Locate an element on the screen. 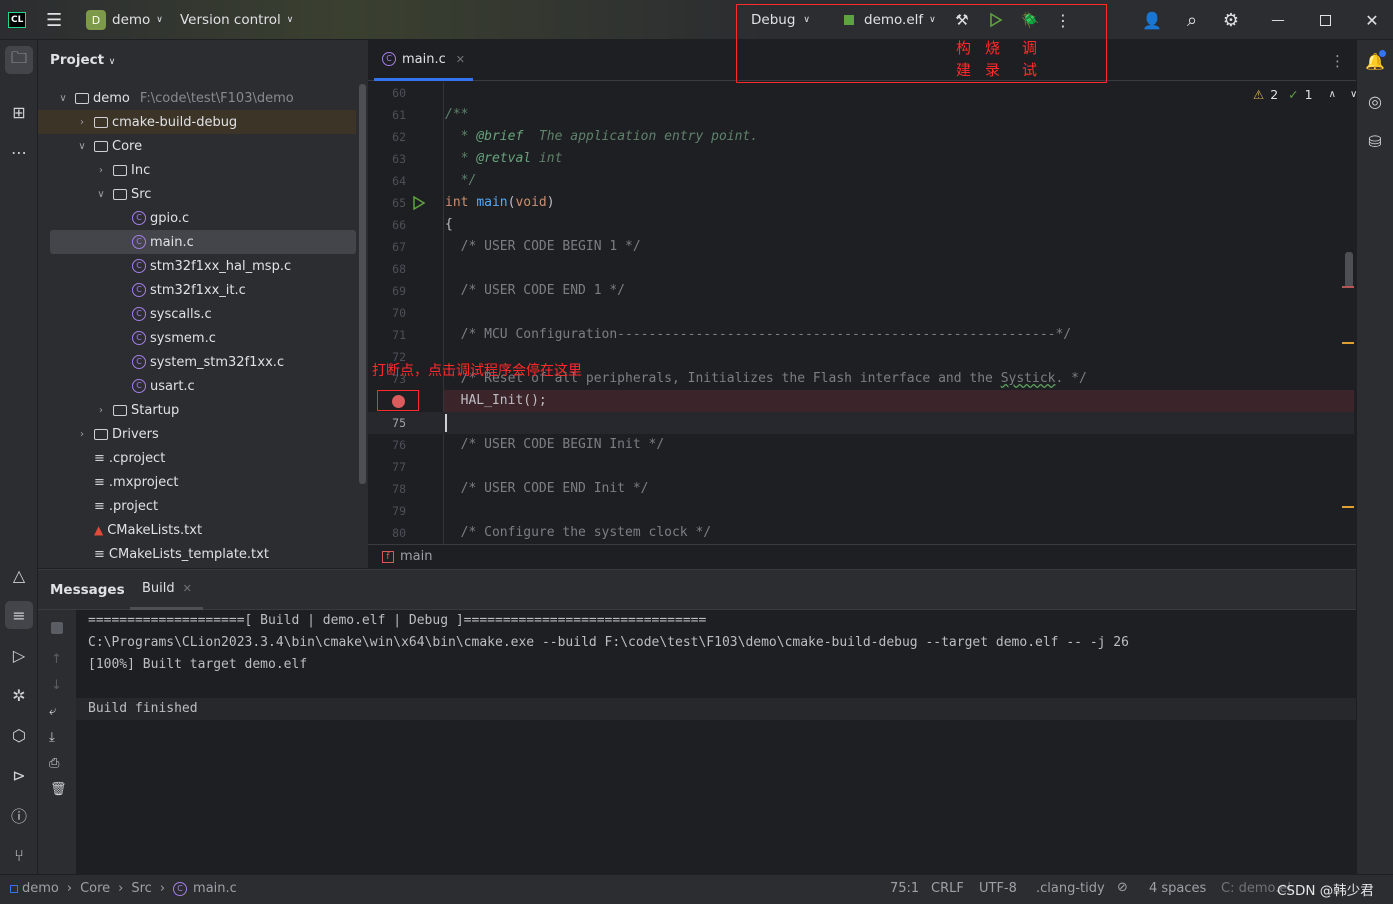  terminal-icon: ⊳ is located at coordinates (19, 775).